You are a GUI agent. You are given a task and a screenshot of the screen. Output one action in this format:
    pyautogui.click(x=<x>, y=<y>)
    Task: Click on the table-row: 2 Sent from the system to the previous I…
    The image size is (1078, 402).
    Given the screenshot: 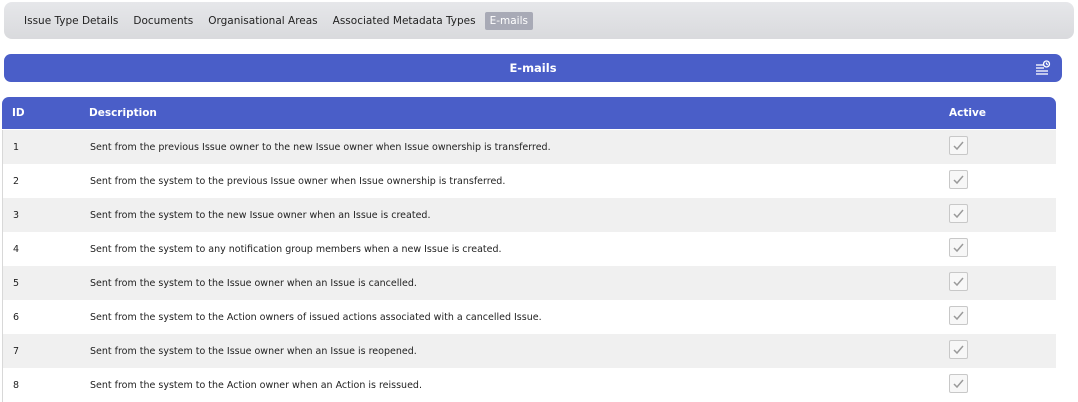 What is the action you would take?
    pyautogui.click(x=529, y=181)
    